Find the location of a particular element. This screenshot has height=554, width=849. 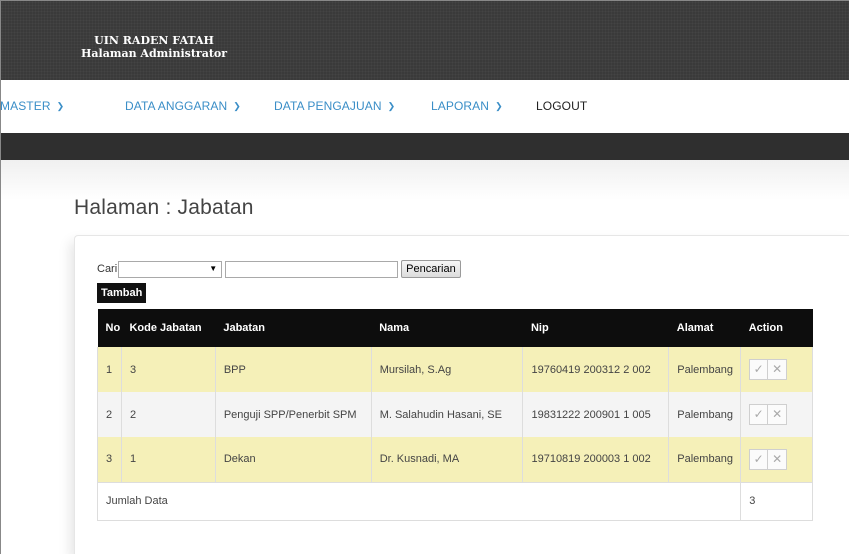

nav-master-label: MASTER is located at coordinates (25, 106).